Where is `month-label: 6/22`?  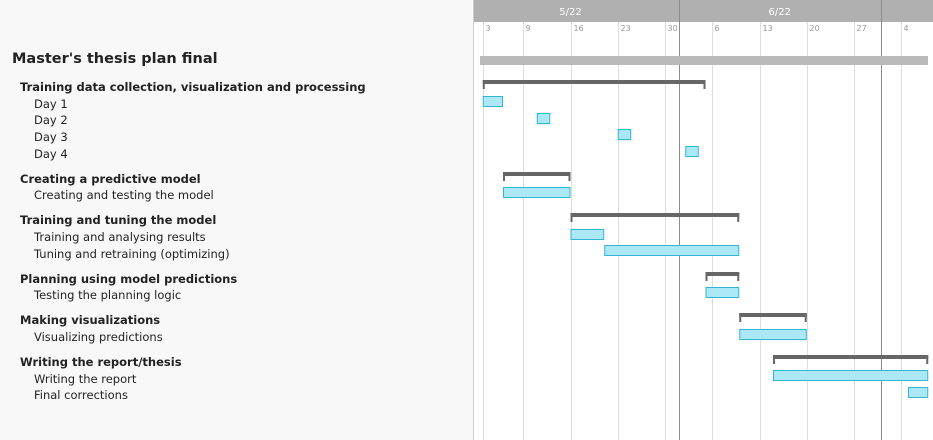 month-label: 6/22 is located at coordinates (780, 12).